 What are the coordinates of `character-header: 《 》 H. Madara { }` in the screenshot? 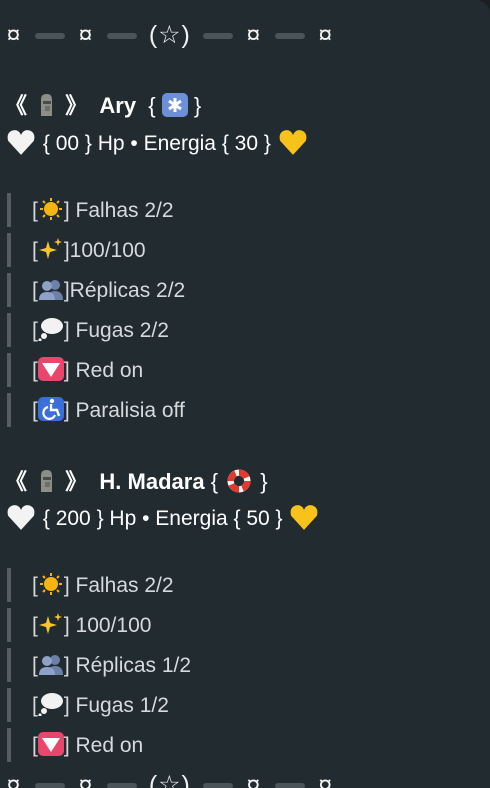 It's located at (136, 480).